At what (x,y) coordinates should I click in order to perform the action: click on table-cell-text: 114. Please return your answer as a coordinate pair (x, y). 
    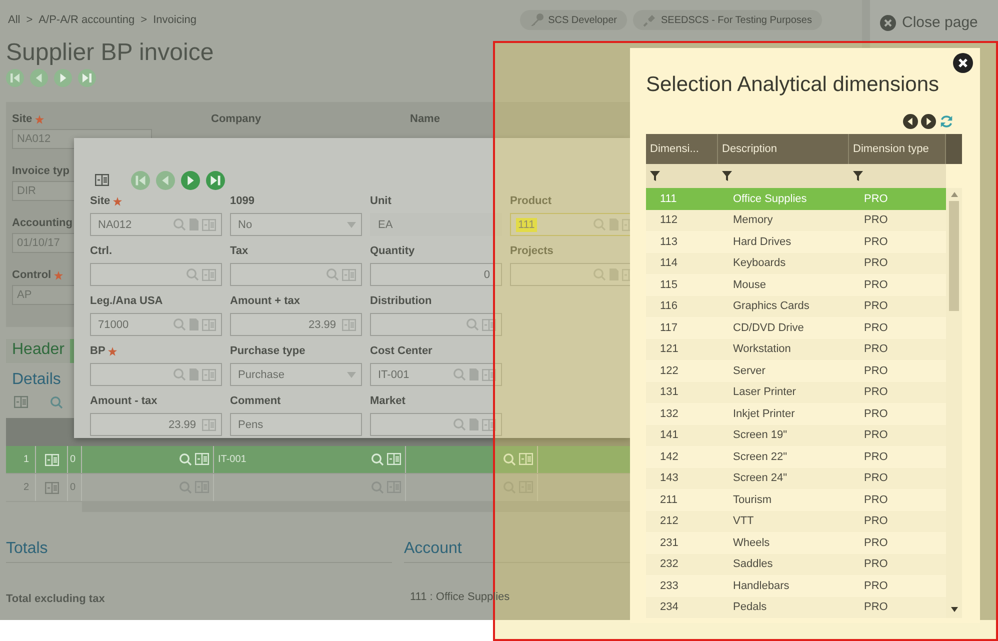
    Looking at the image, I should click on (669, 264).